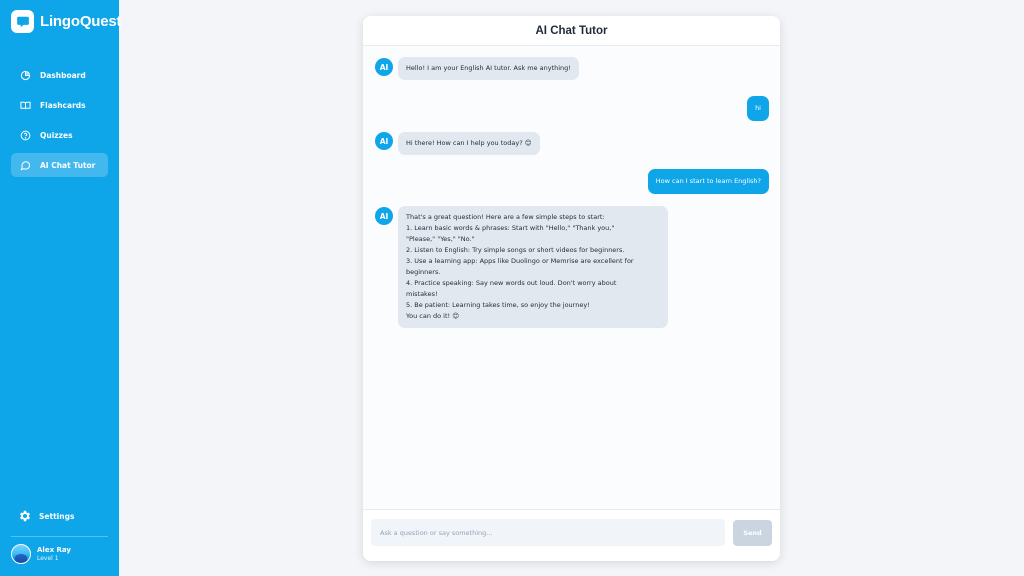  What do you see at coordinates (21, 554) in the screenshot?
I see `avatar` at bounding box center [21, 554].